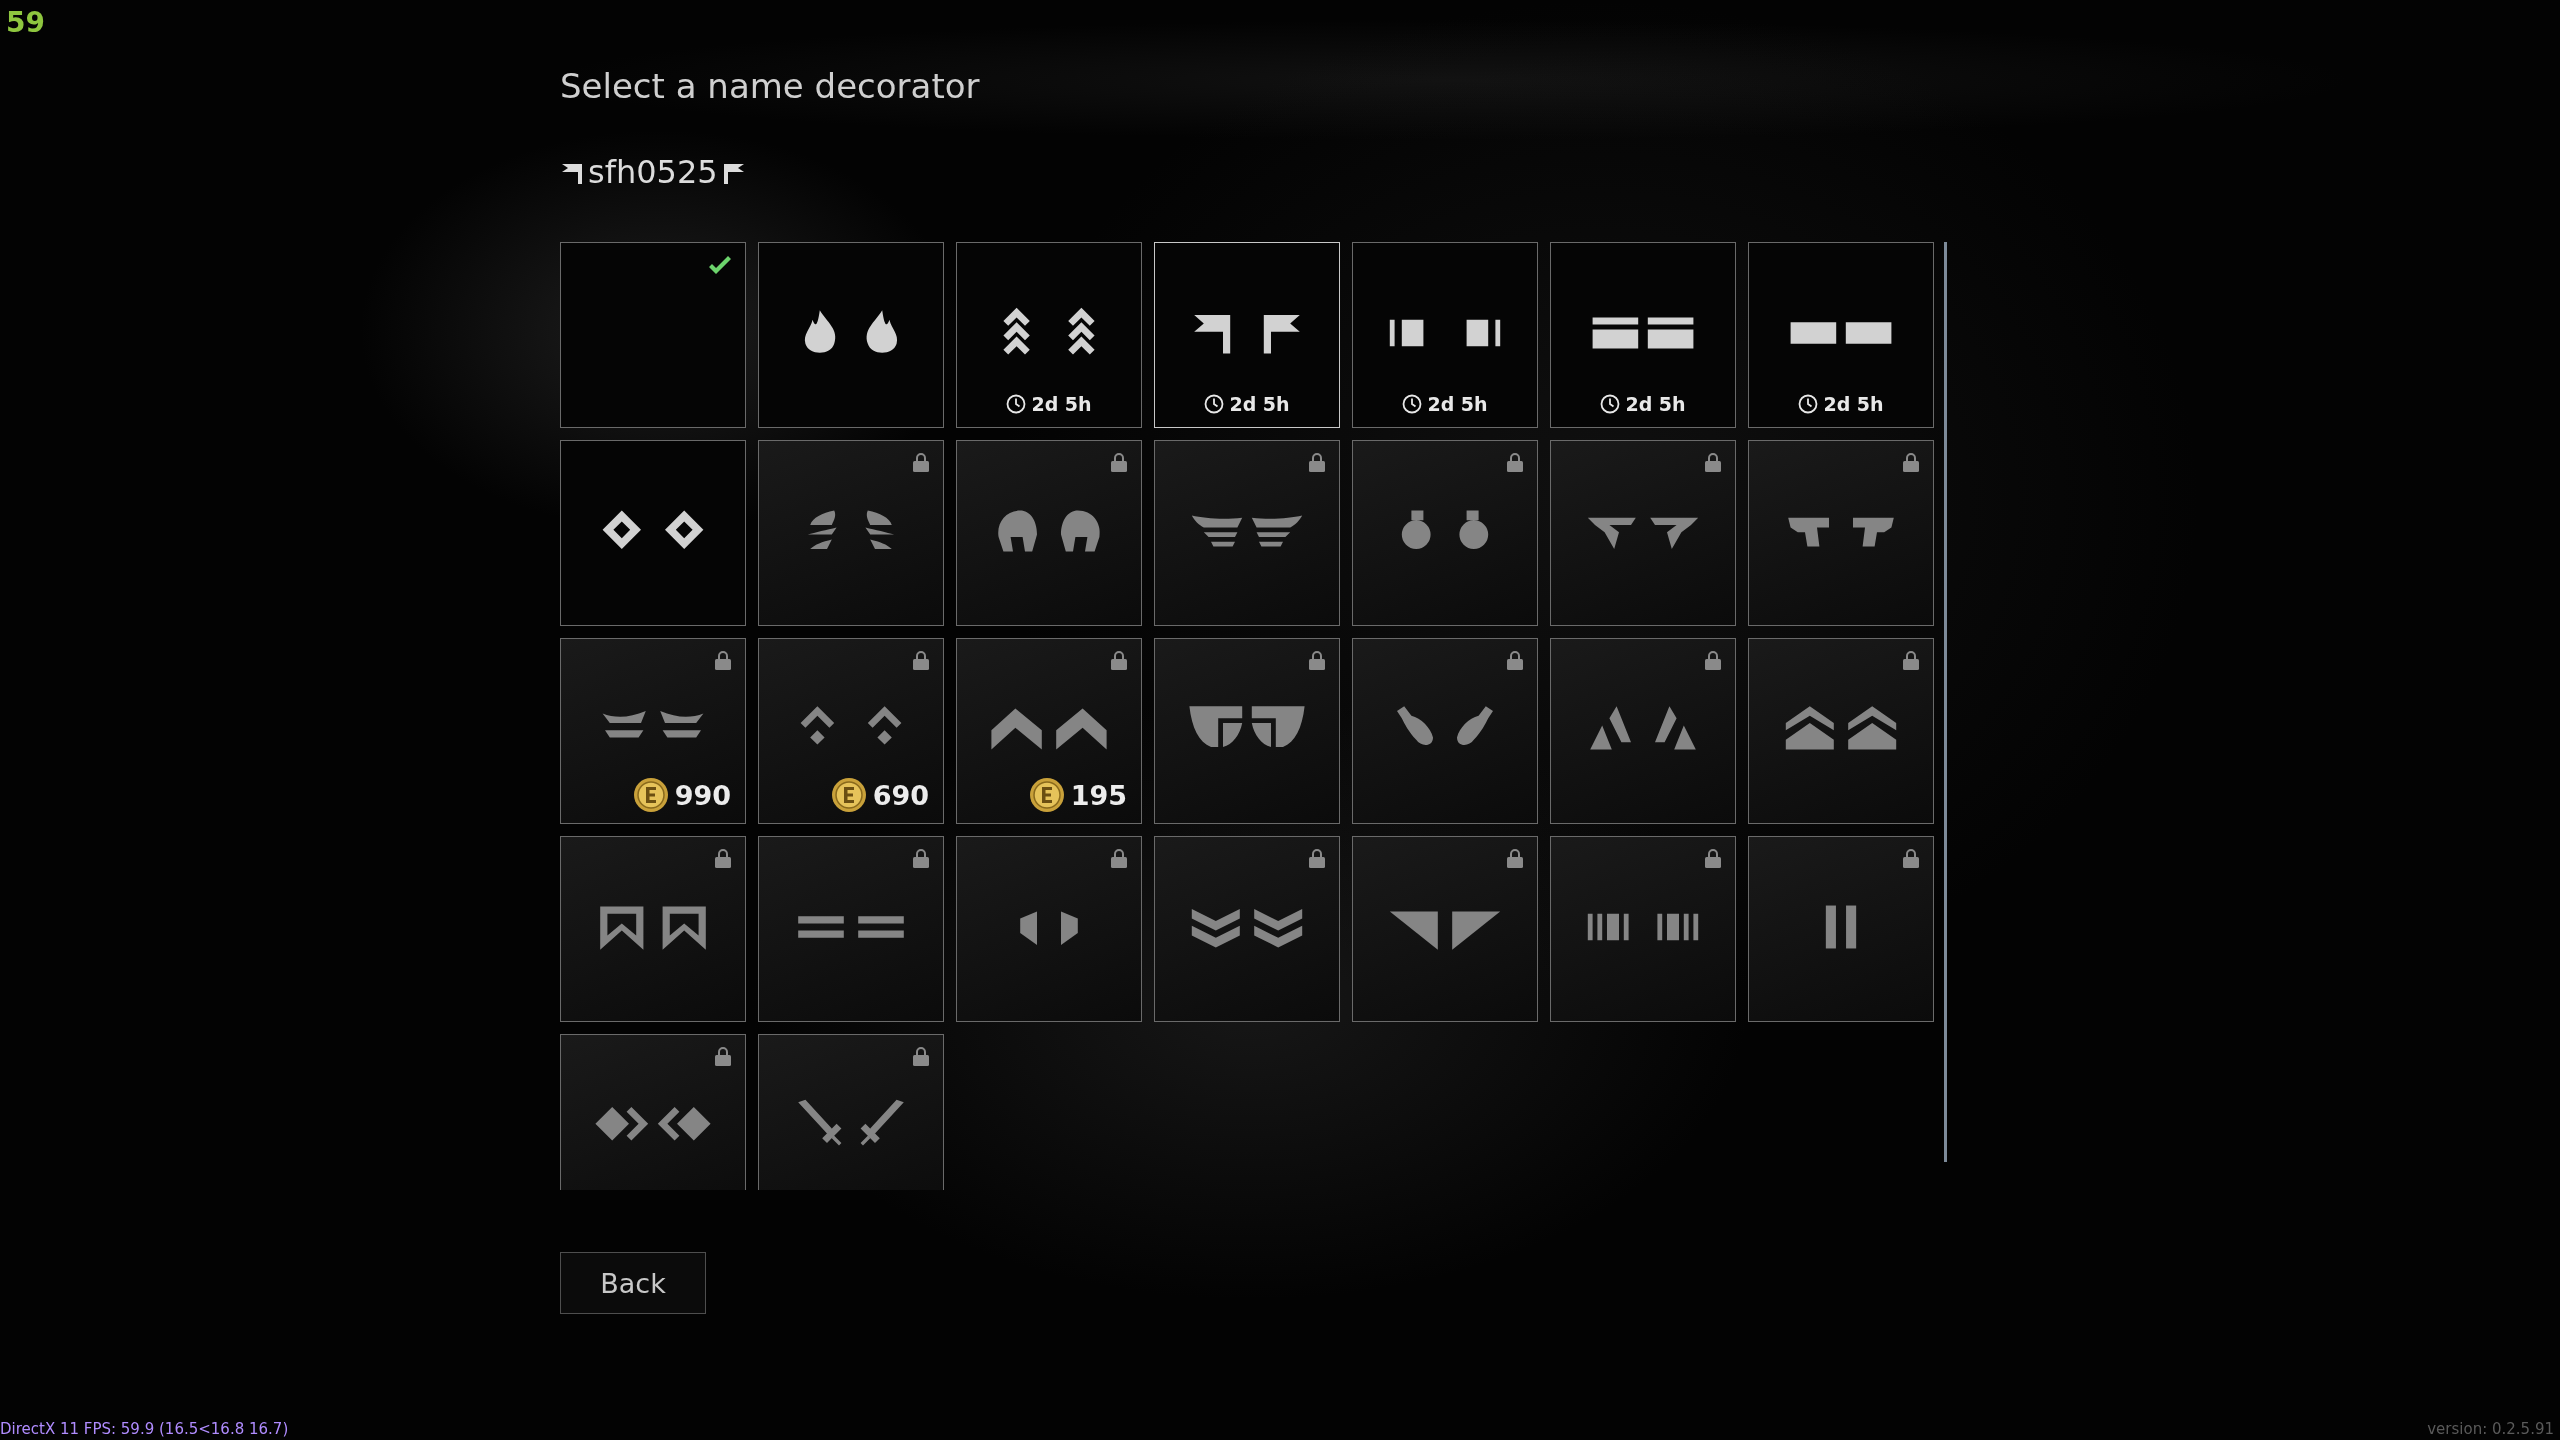  What do you see at coordinates (653, 731) in the screenshot?
I see `decorator-tile: 990` at bounding box center [653, 731].